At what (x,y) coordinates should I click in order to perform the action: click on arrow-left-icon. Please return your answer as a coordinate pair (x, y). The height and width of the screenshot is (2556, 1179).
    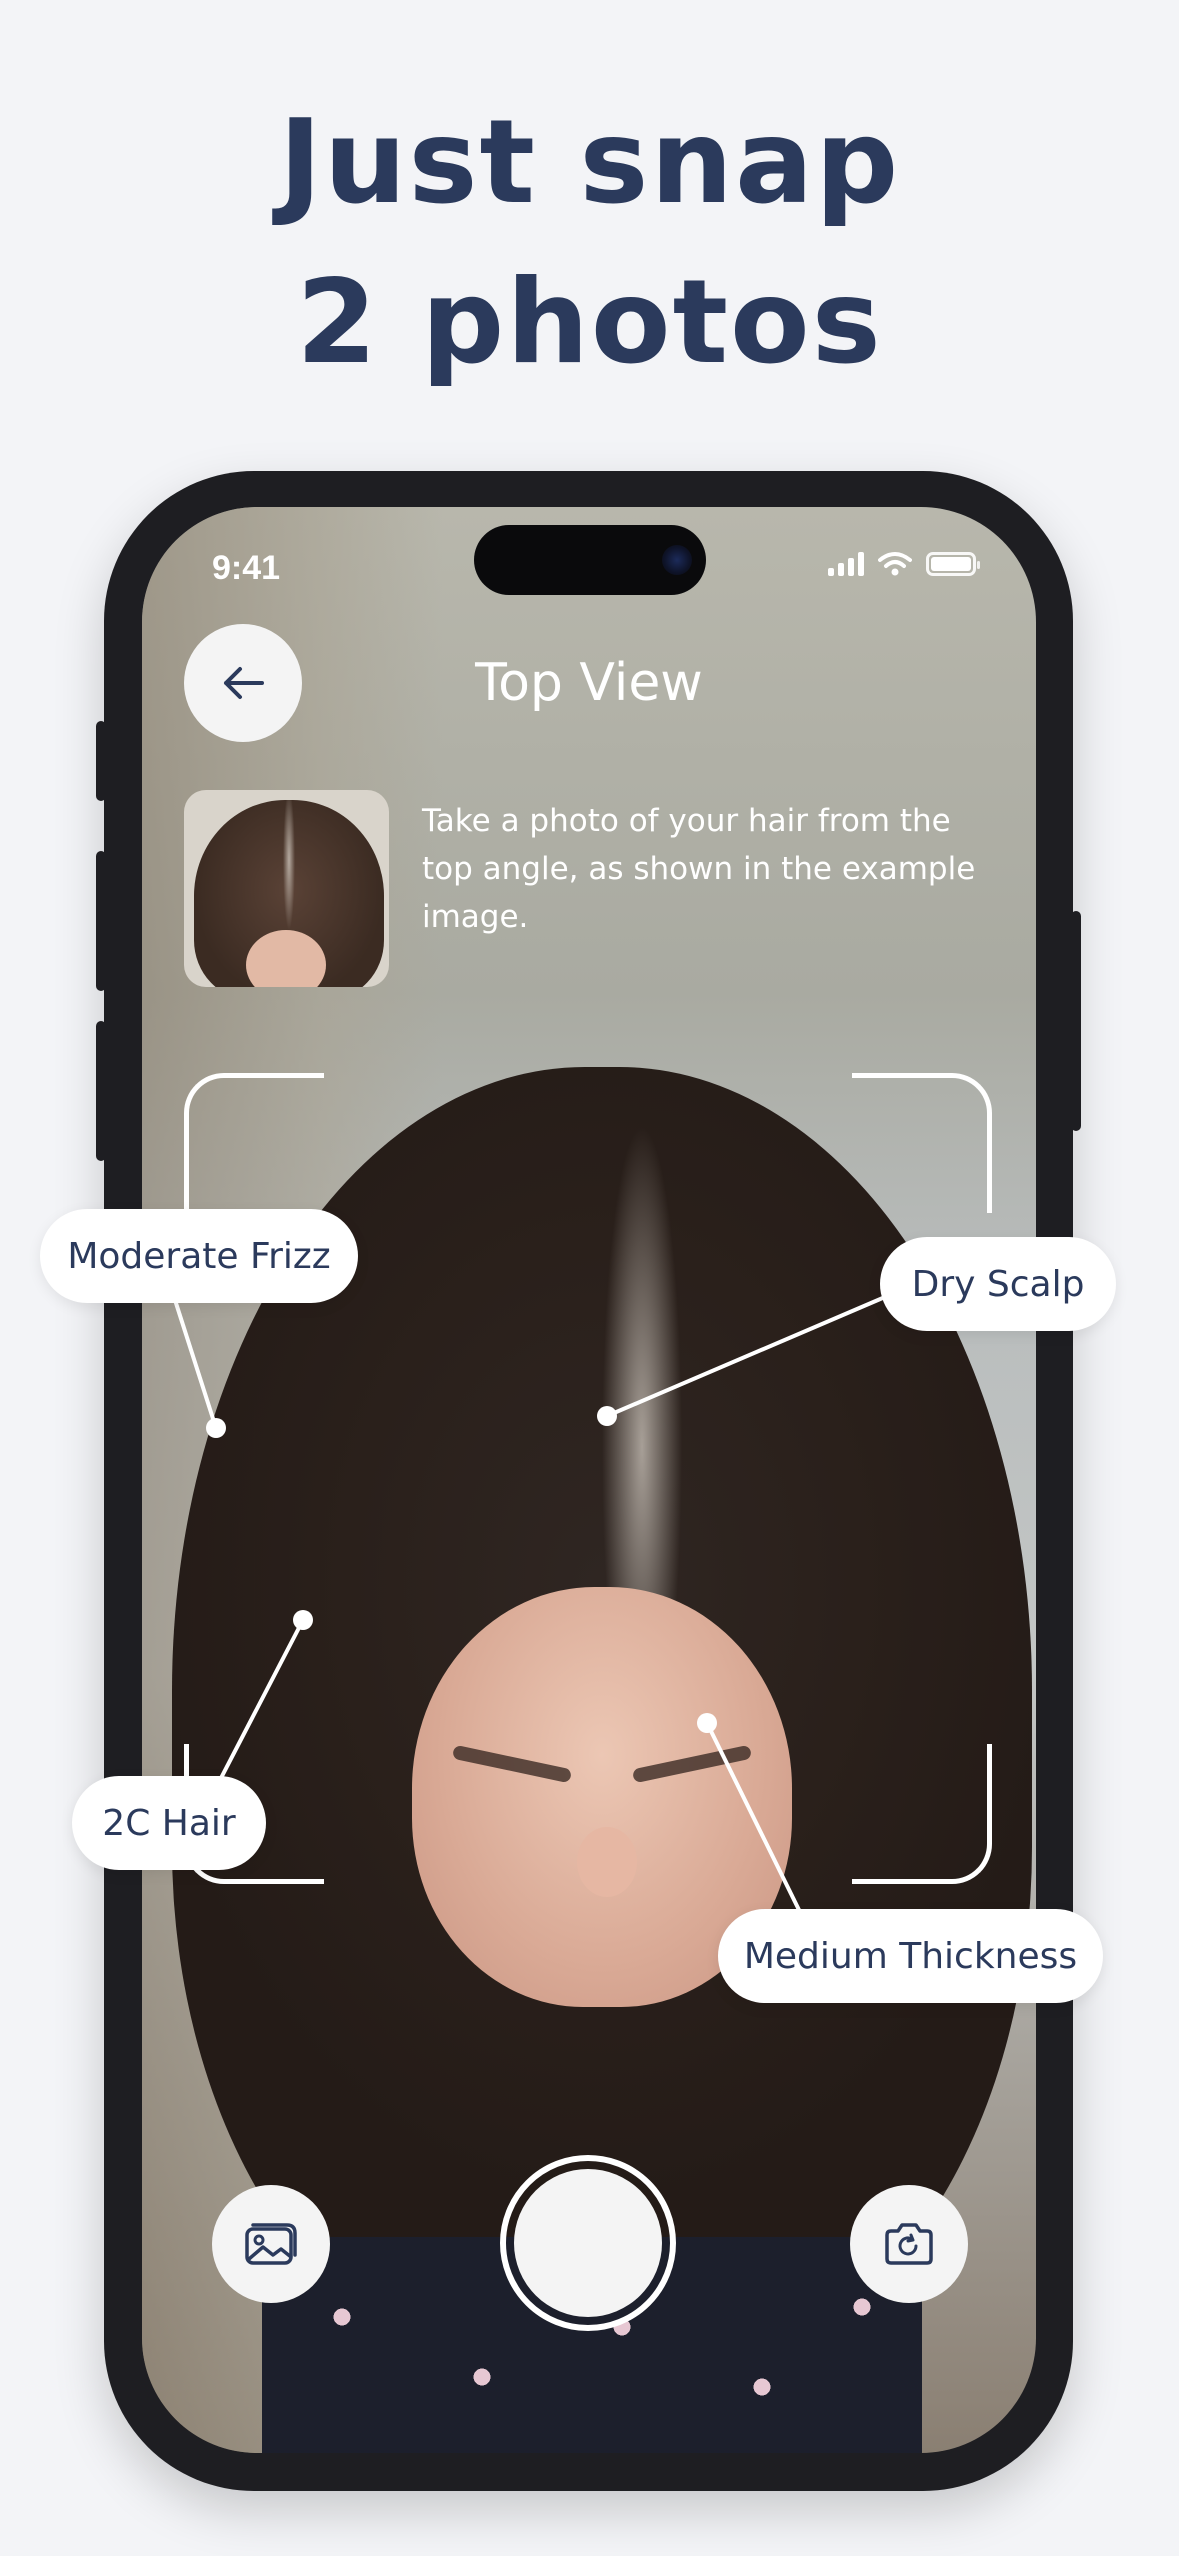
    Looking at the image, I should click on (244, 683).